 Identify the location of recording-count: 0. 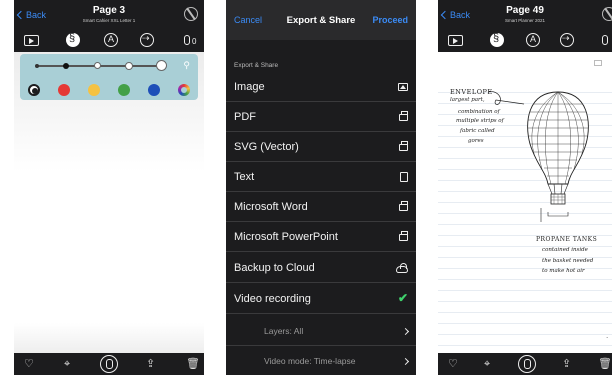
(194, 41).